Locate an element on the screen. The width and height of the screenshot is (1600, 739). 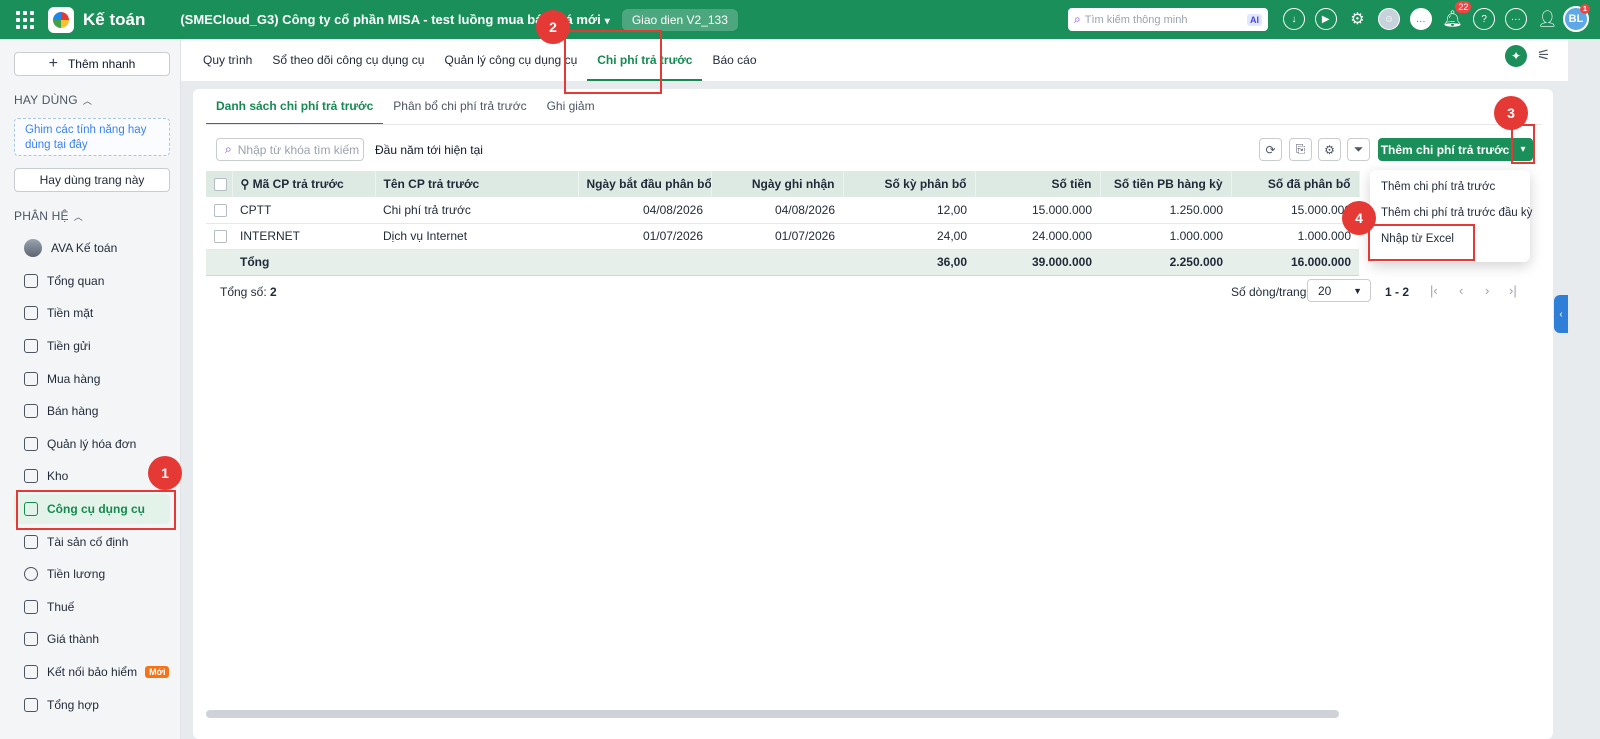
sidebar-item-cash: Tiền mặt is located at coordinates (92, 313).